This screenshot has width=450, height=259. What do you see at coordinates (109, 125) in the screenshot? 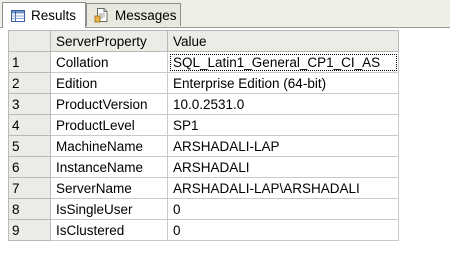
I see `property-cell: ProductLevel` at bounding box center [109, 125].